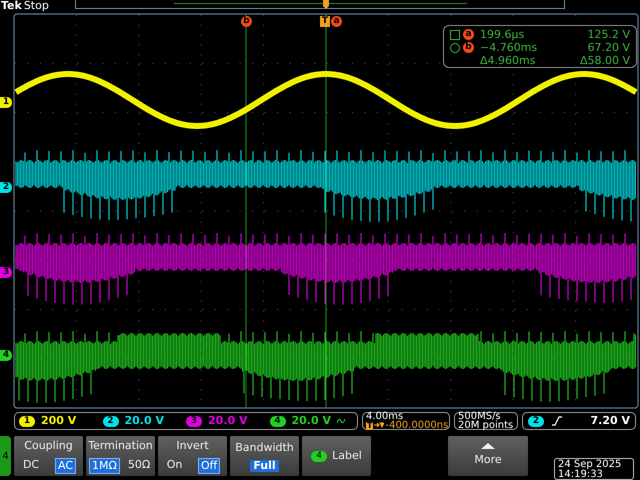 The width and height of the screenshot is (640, 480). What do you see at coordinates (508, 60) in the screenshot?
I see `readout-time: Δ4.960ms` at bounding box center [508, 60].